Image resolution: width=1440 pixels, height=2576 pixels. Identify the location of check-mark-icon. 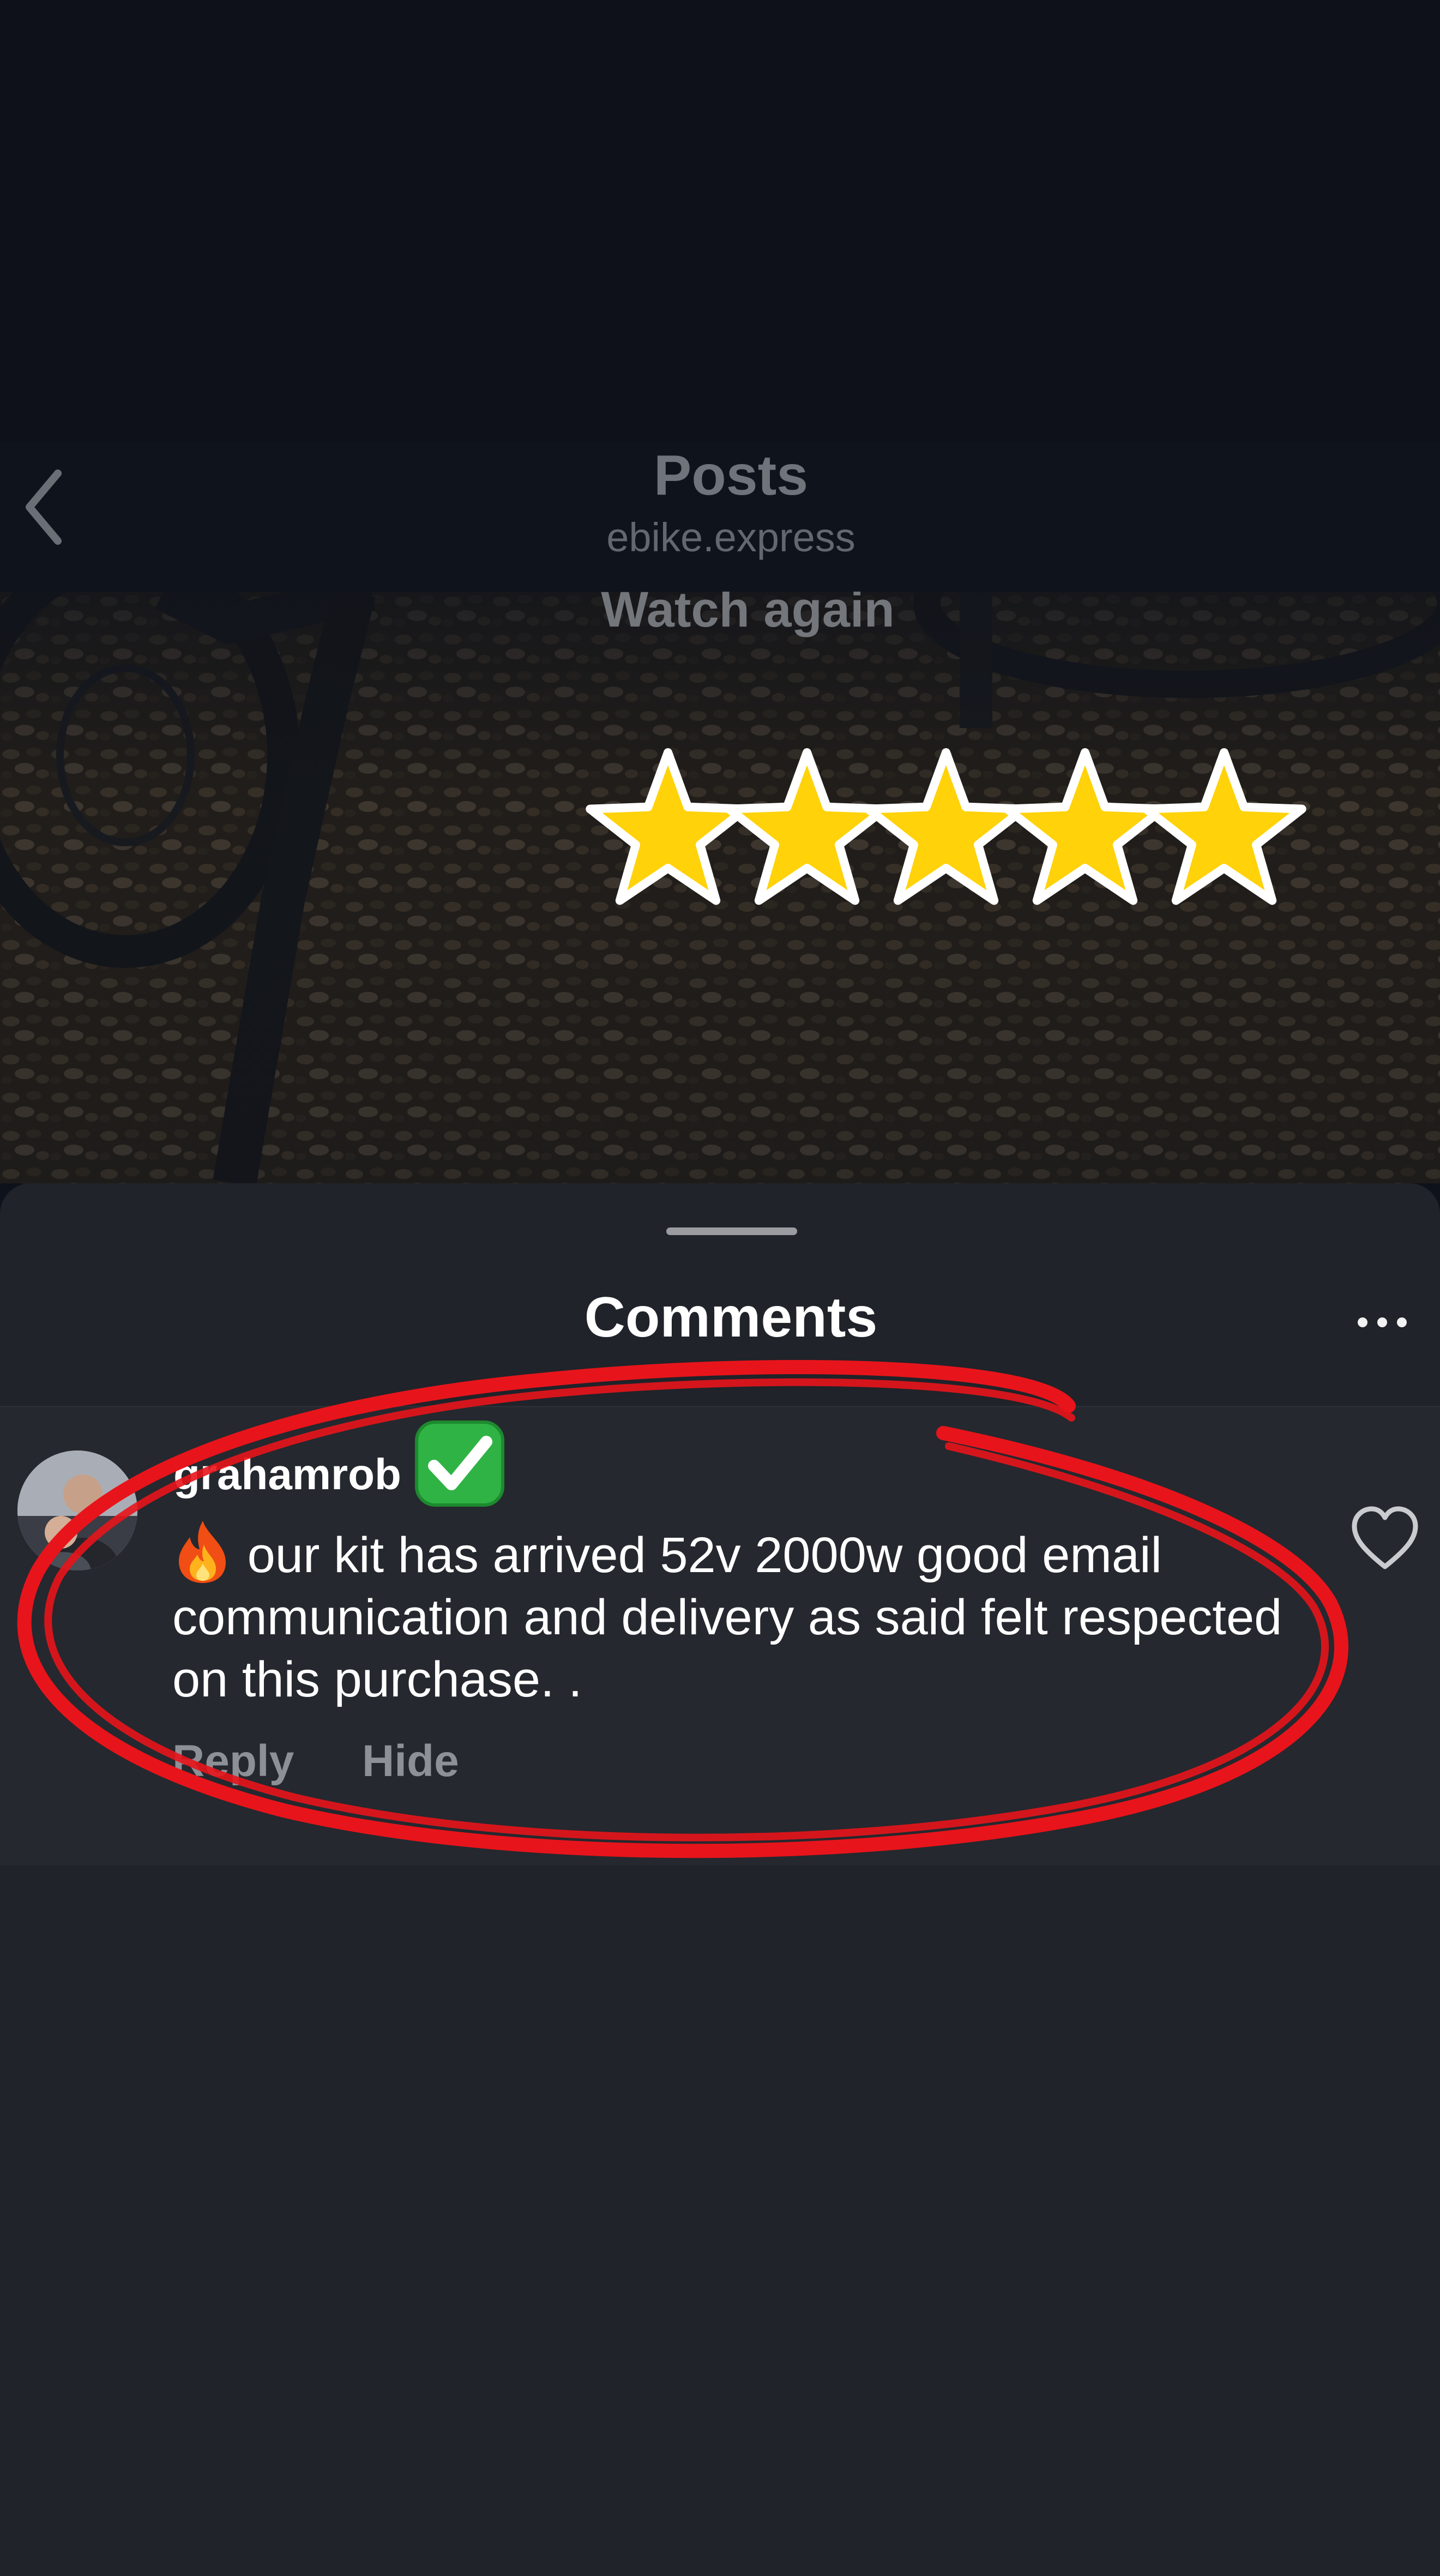
(459, 1464).